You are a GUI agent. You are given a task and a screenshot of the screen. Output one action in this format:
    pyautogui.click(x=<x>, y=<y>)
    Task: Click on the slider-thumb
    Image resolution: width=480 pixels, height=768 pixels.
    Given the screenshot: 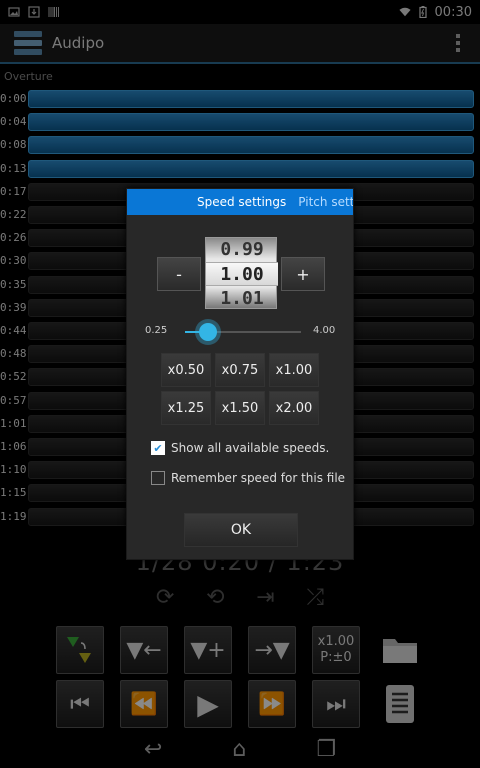 What is the action you would take?
    pyautogui.click(x=208, y=332)
    